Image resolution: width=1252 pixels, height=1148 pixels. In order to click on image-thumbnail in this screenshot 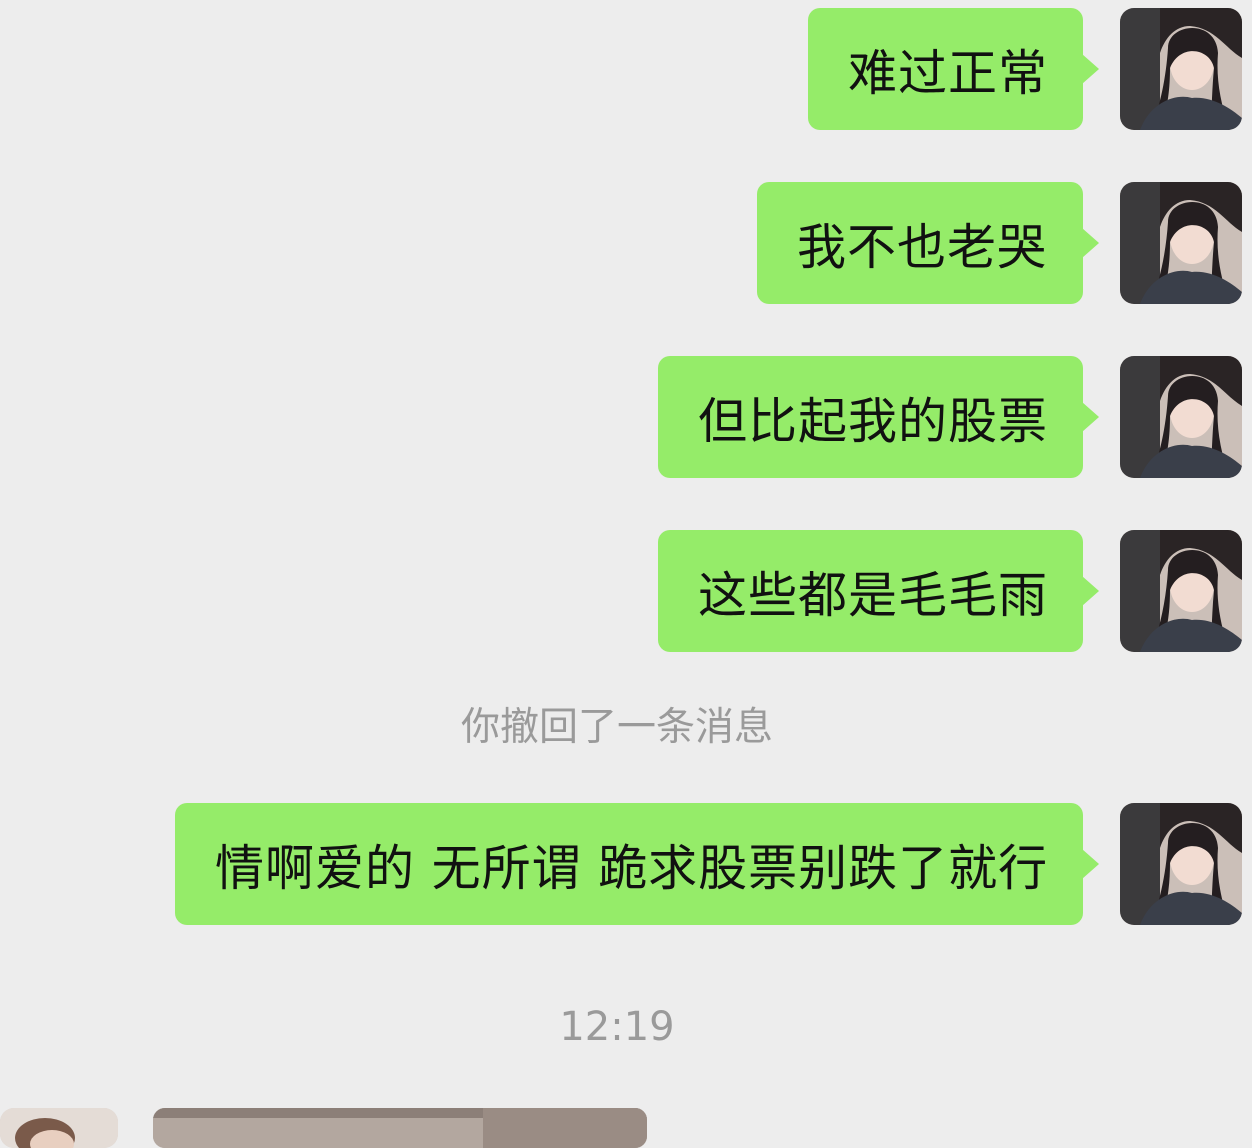, I will do `click(400, 1128)`.